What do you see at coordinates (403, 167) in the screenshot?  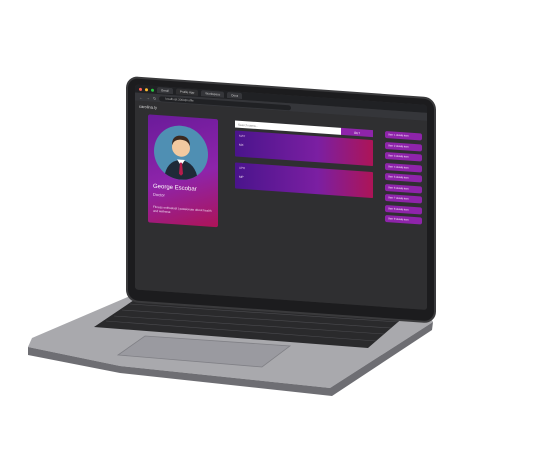 I see `list-item: User 4 details item` at bounding box center [403, 167].